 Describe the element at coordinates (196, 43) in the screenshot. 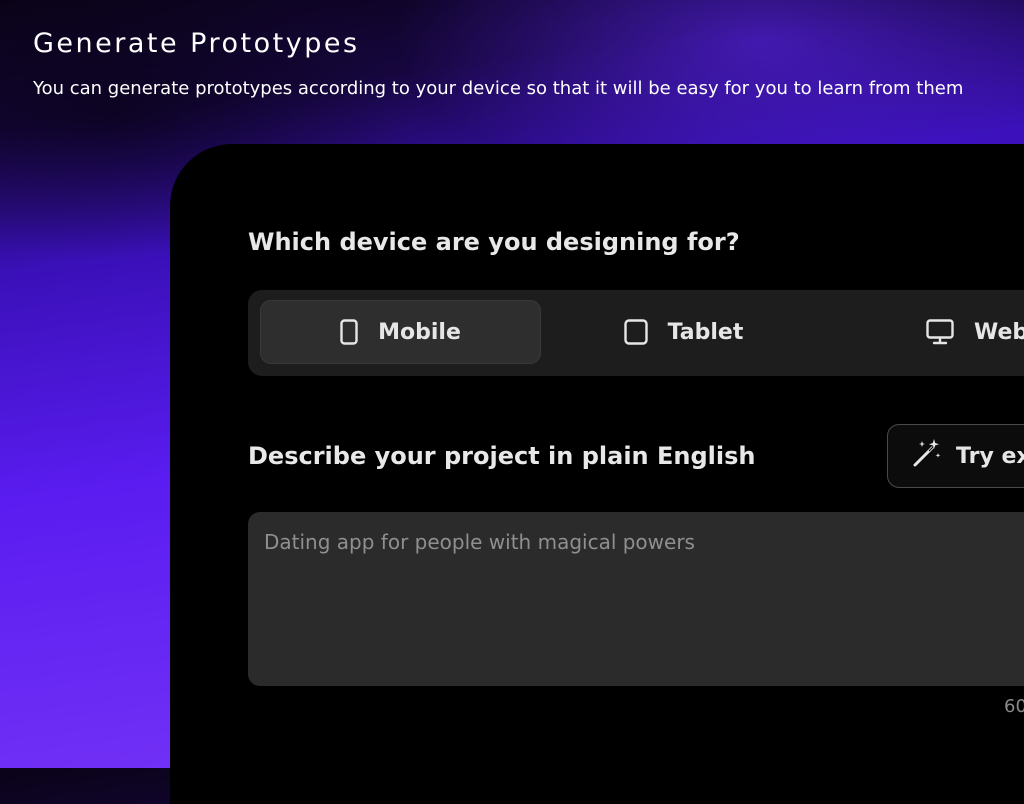

I see `slide-title: Generate Prototypes` at that location.